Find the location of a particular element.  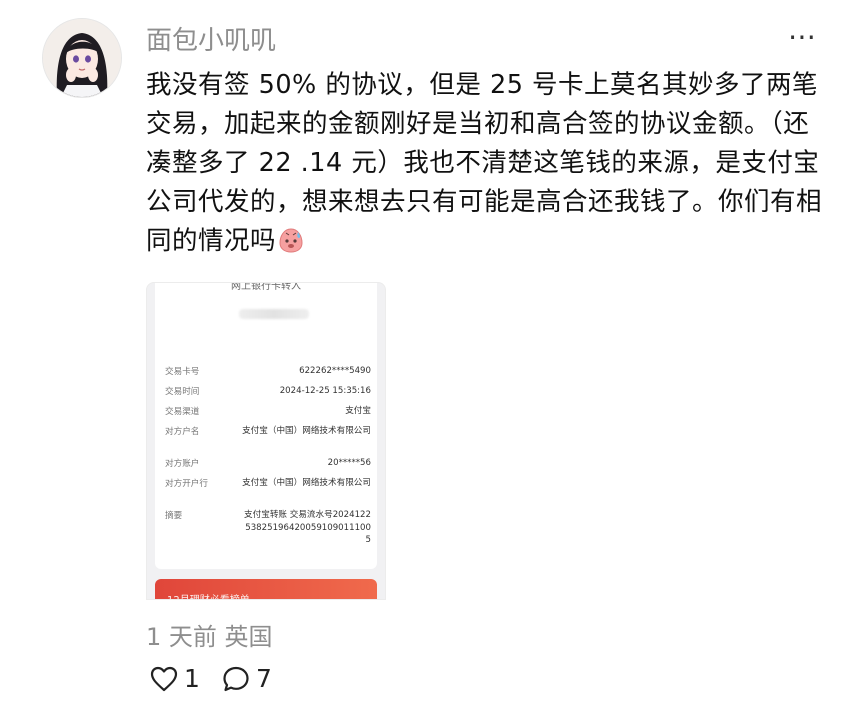

like-button: 1 is located at coordinates (175, 678).